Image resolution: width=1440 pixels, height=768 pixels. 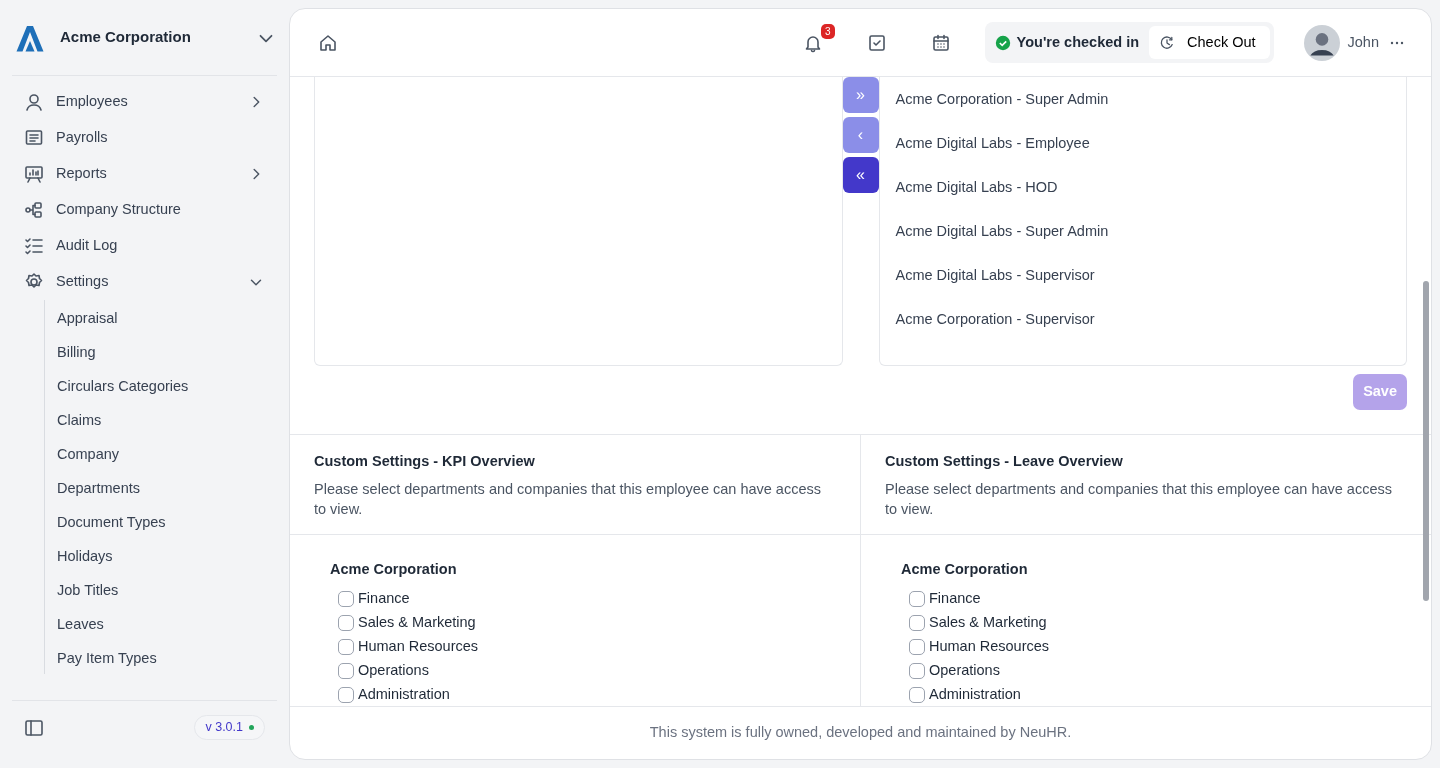 I want to click on sidebar-item: Payrolls, so click(x=144, y=138).